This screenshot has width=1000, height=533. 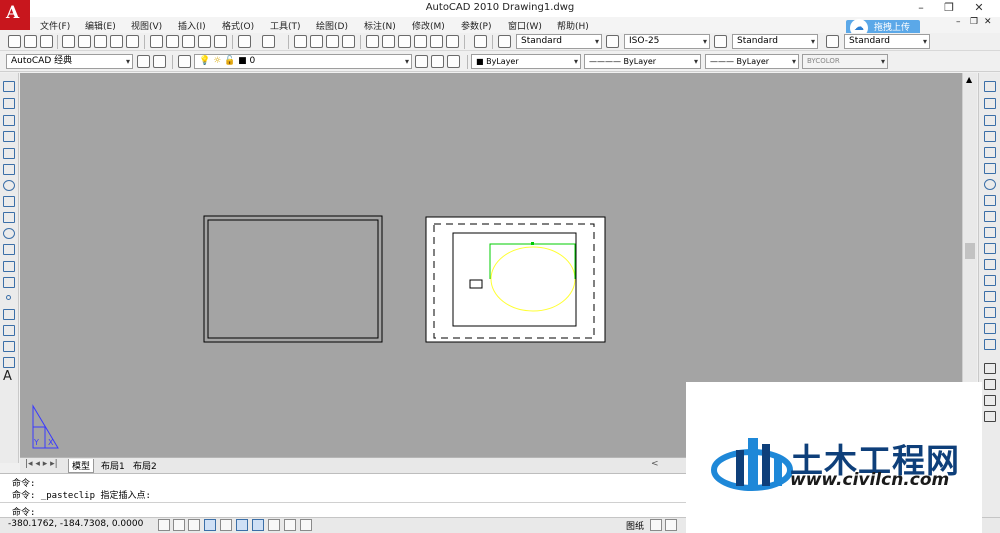 I want to click on menu-insert: 插入(I), so click(x=192, y=25).